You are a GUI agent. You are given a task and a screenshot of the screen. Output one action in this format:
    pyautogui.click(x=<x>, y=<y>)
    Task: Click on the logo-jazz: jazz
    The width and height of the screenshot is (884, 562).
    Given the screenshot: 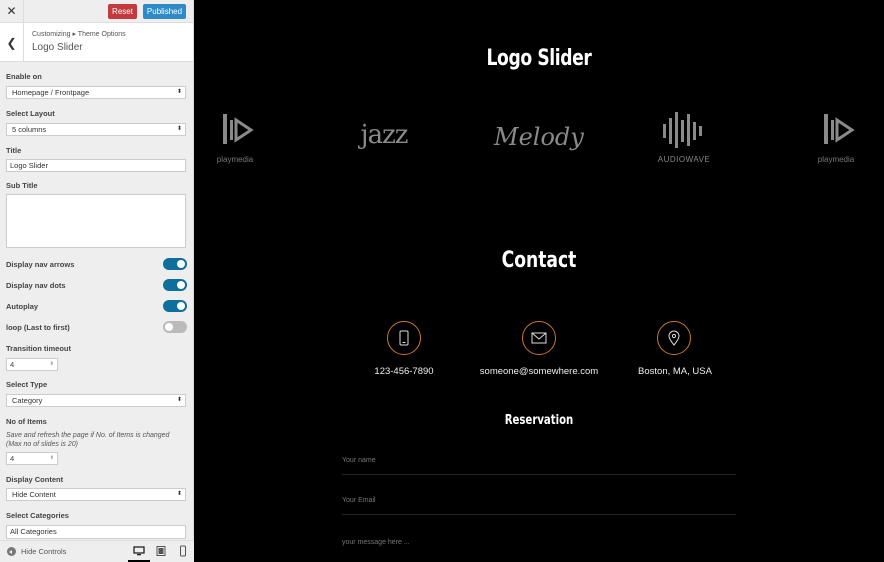 What is the action you would take?
    pyautogui.click(x=384, y=148)
    